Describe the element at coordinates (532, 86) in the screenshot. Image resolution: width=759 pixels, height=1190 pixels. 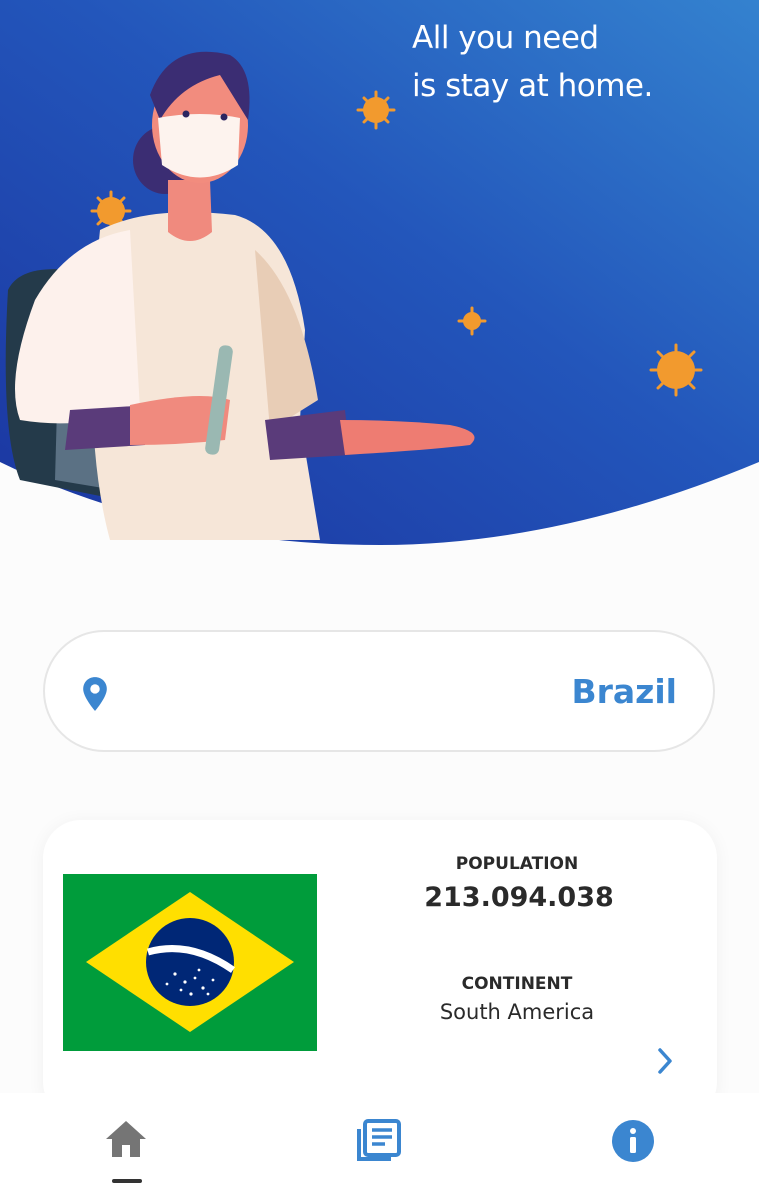
I see `hero-line-2: is stay at home.` at that location.